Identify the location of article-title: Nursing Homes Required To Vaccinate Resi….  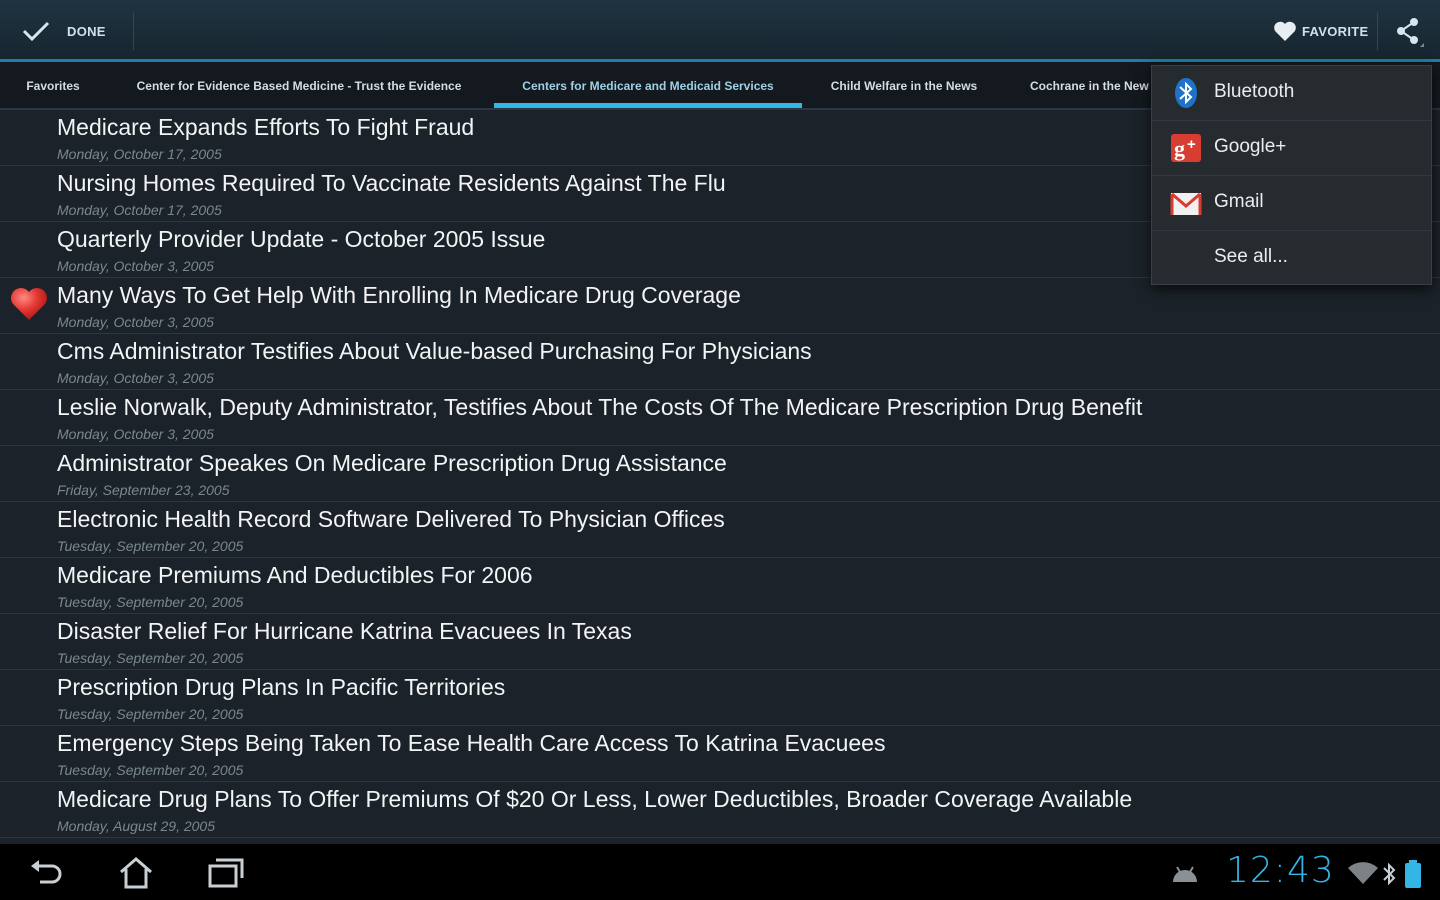
(391, 183).